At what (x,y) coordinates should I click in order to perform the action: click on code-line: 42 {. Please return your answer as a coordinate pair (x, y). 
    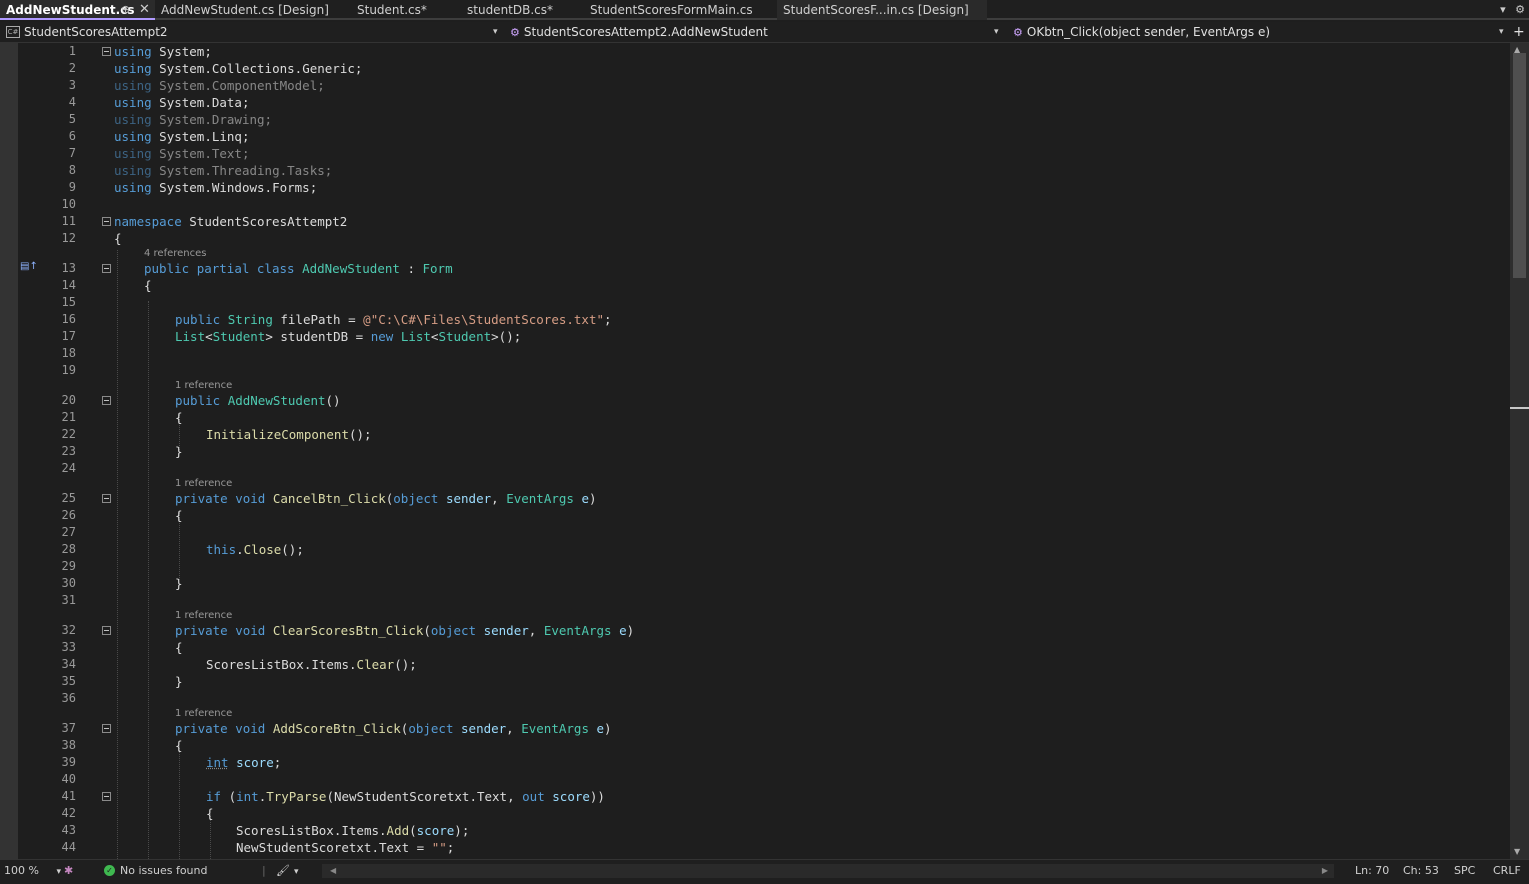
    Looking at the image, I should click on (755, 813).